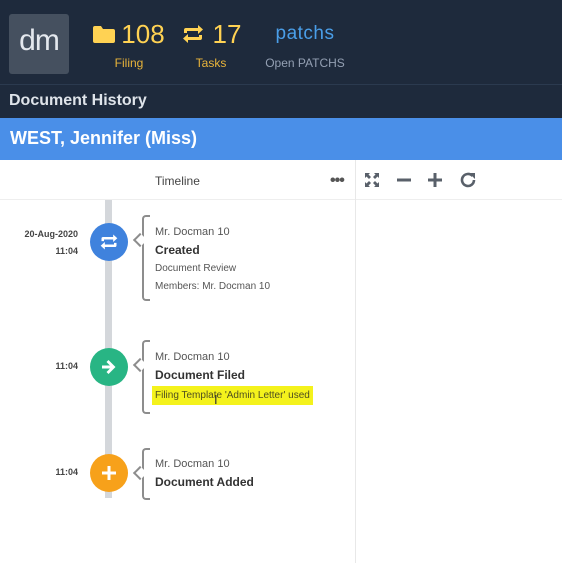  I want to click on open-patchs-button: patchs Open PATCHS, so click(305, 46).